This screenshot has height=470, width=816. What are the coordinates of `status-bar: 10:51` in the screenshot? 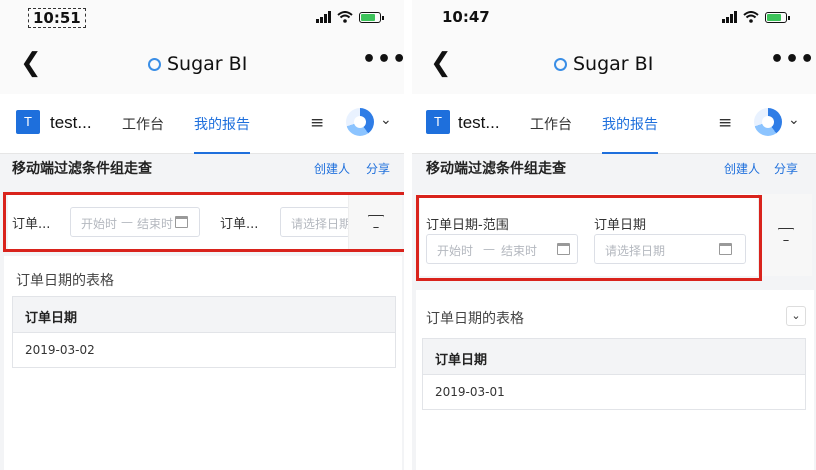 It's located at (202, 17).